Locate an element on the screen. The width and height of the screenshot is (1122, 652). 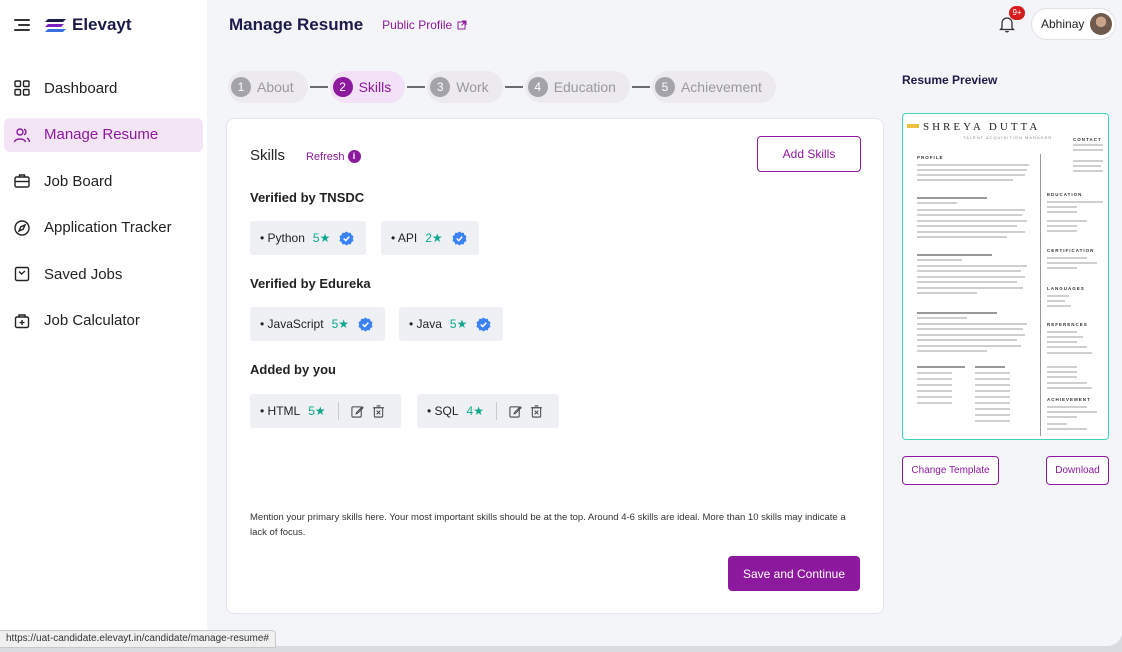
sidebar-item-job-board: Job Board is located at coordinates (103, 181).